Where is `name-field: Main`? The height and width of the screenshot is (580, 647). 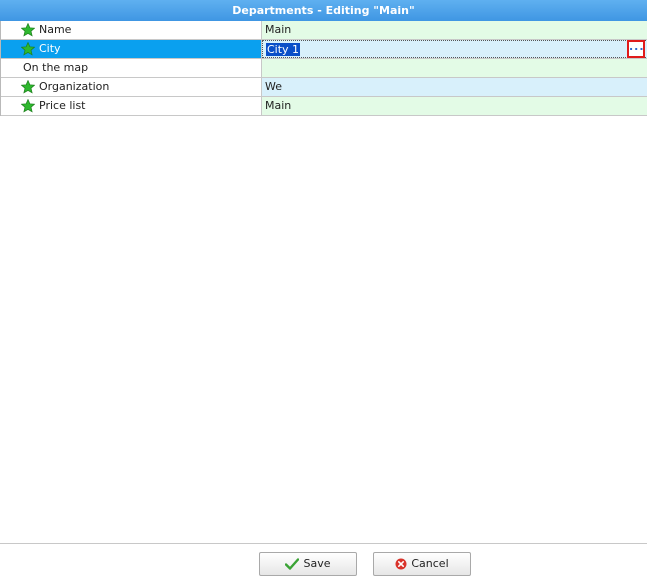
name-field: Main is located at coordinates (454, 30).